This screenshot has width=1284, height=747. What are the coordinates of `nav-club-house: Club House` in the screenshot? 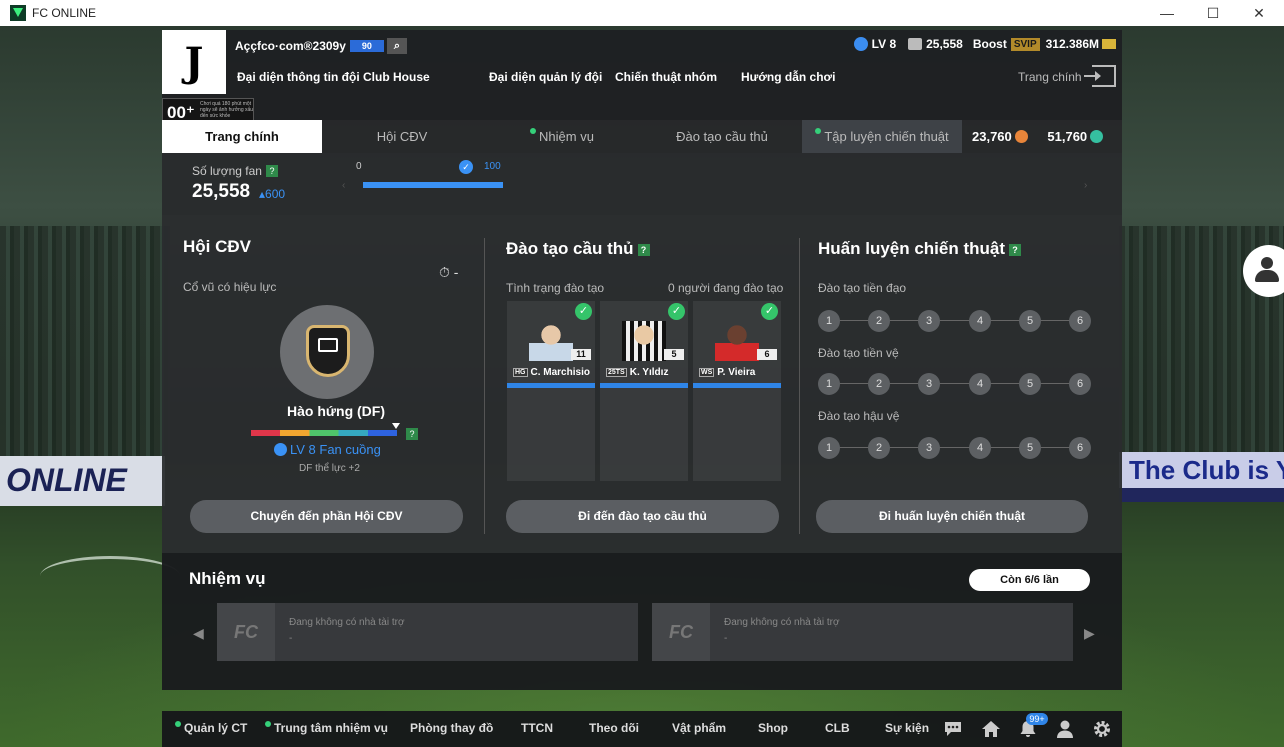 It's located at (396, 77).